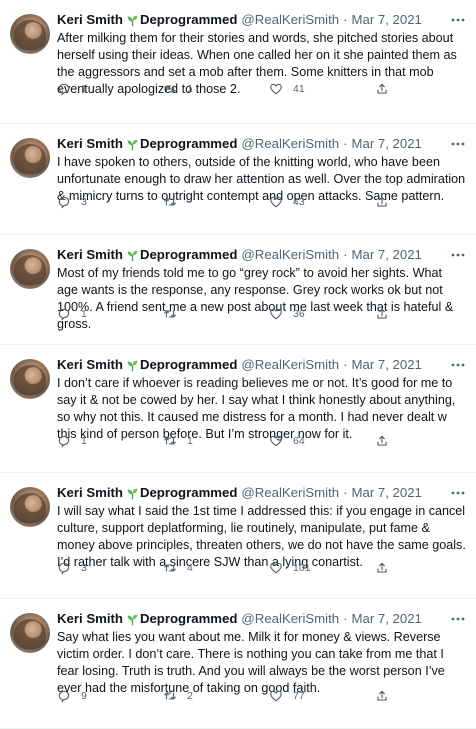 This screenshot has width=476, height=729. Describe the element at coordinates (261, 203) in the screenshot. I see `tweet-actions: 3 43` at that location.